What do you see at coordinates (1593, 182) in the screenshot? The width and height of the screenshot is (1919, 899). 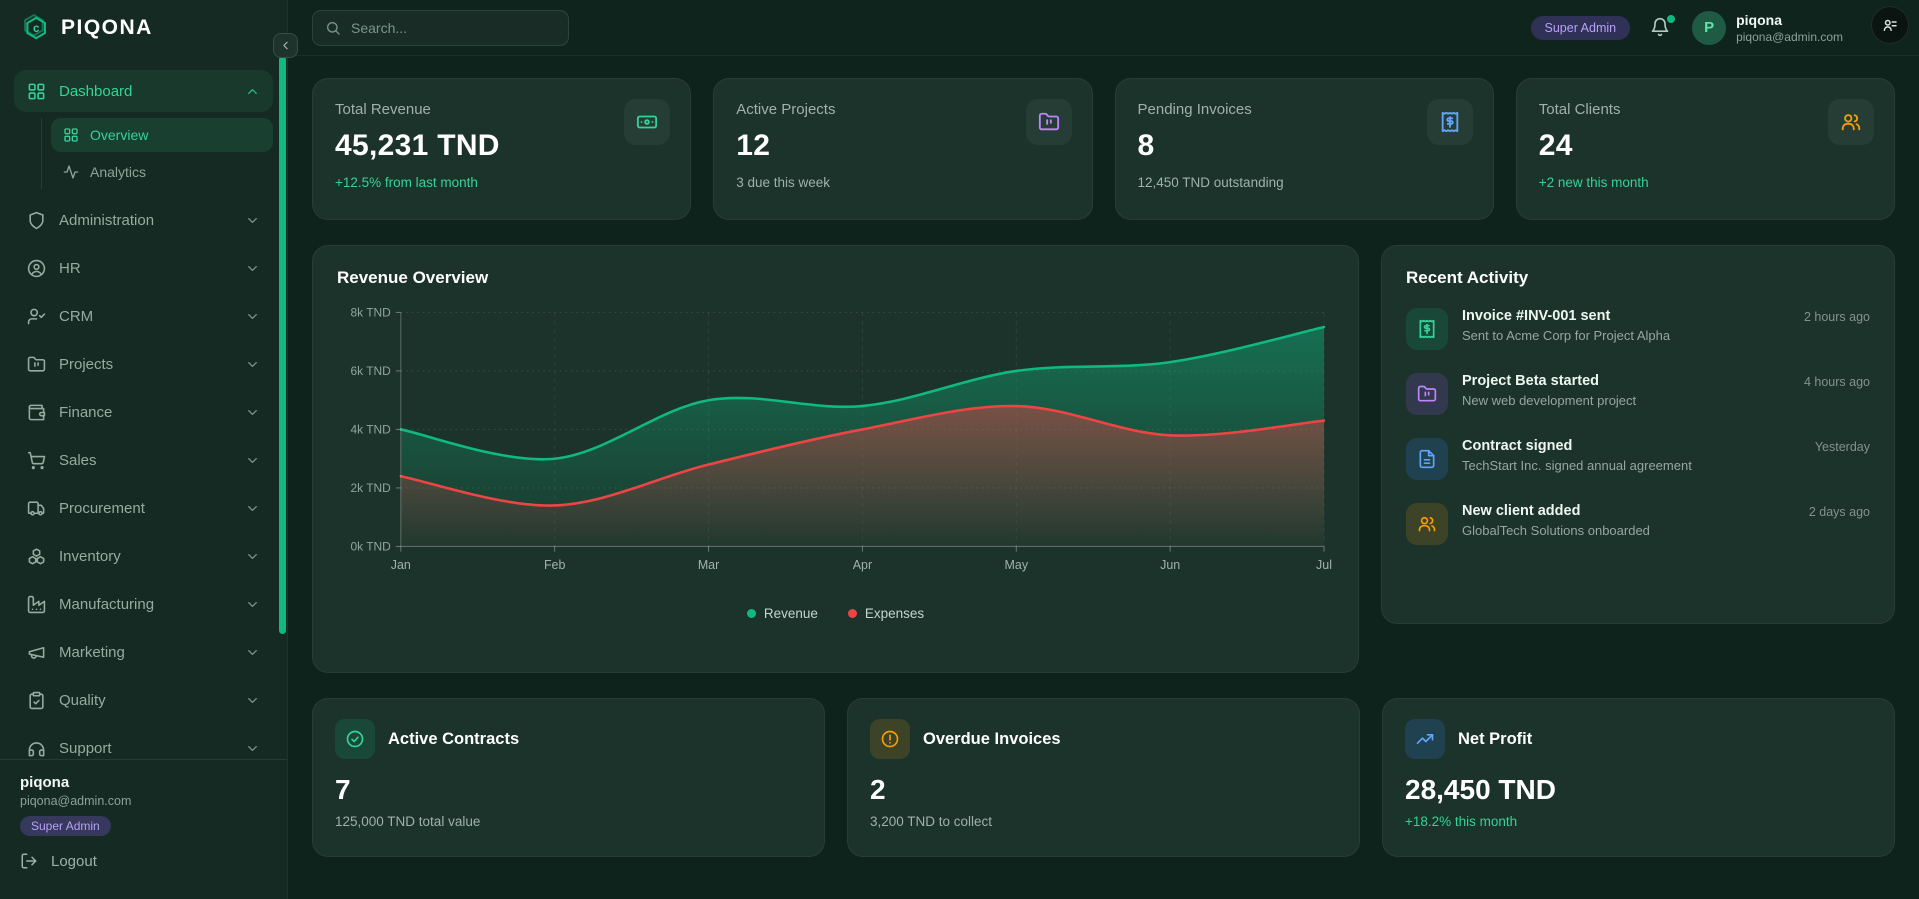 I see `stat-subtext: +2 new this month` at bounding box center [1593, 182].